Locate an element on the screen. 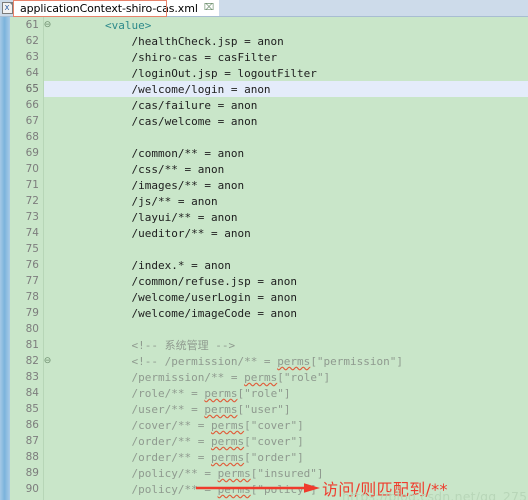 The image size is (528, 500). code-text: /welcome/userLogin = anon is located at coordinates (174, 297).